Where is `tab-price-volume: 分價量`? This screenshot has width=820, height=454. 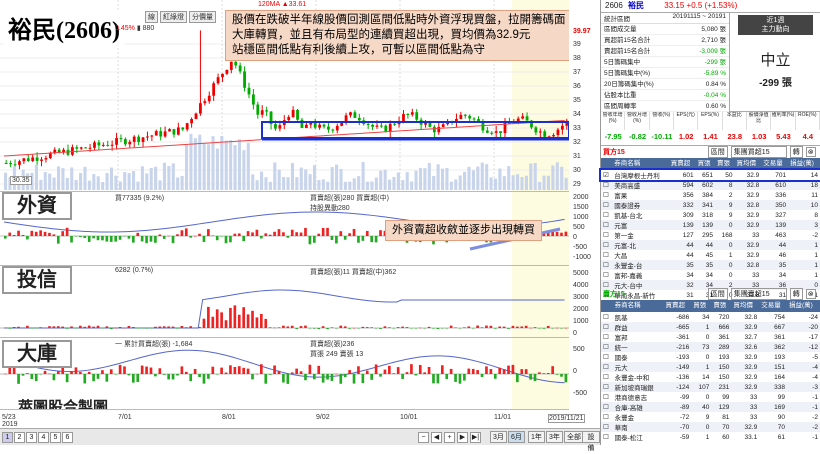
tab-price-volume: 分價量 is located at coordinates (202, 17).